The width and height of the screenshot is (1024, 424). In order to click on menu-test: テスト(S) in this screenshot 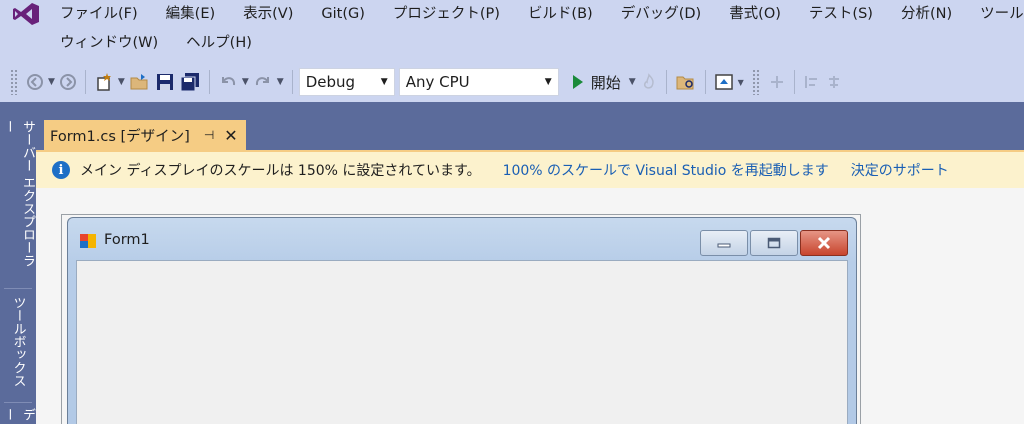, I will do `click(841, 14)`.